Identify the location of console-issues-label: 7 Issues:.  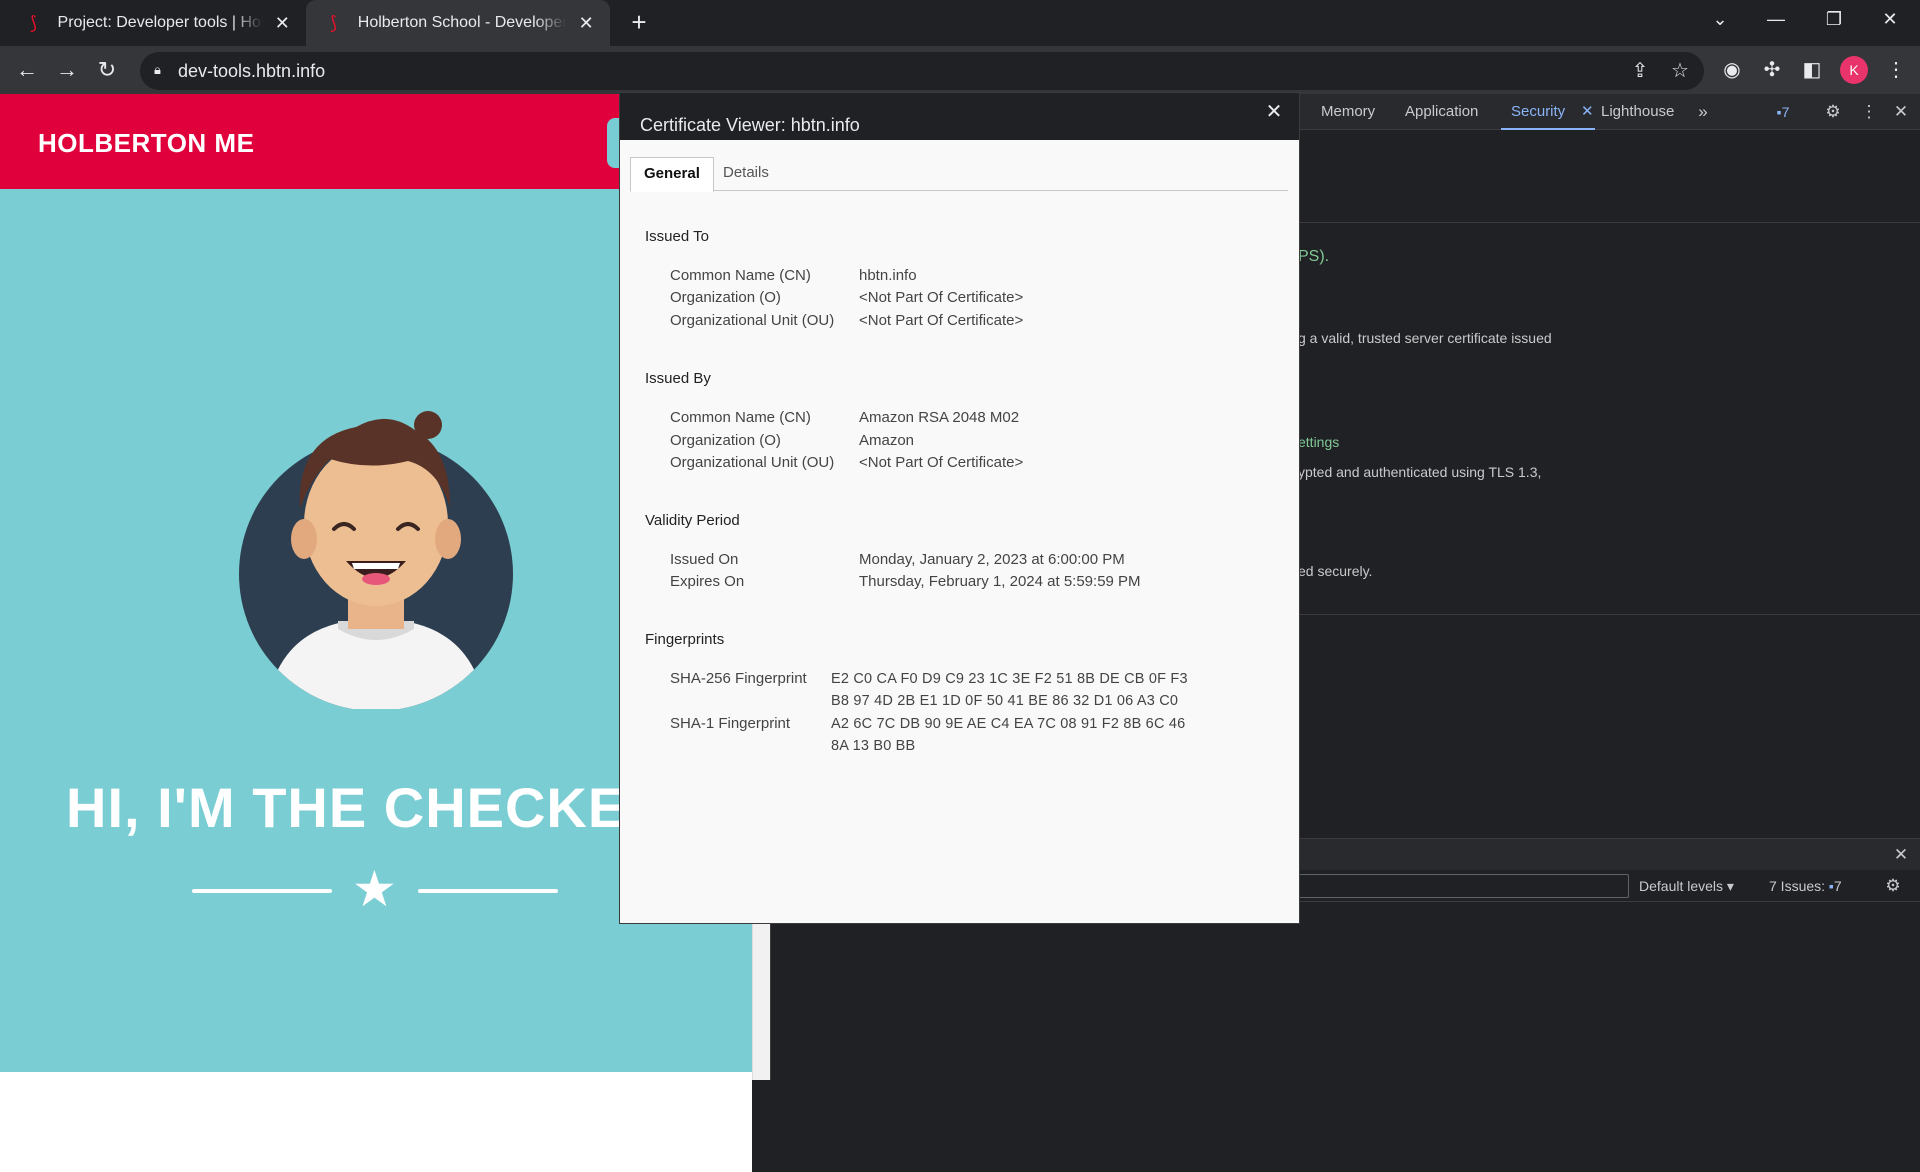
(1797, 886).